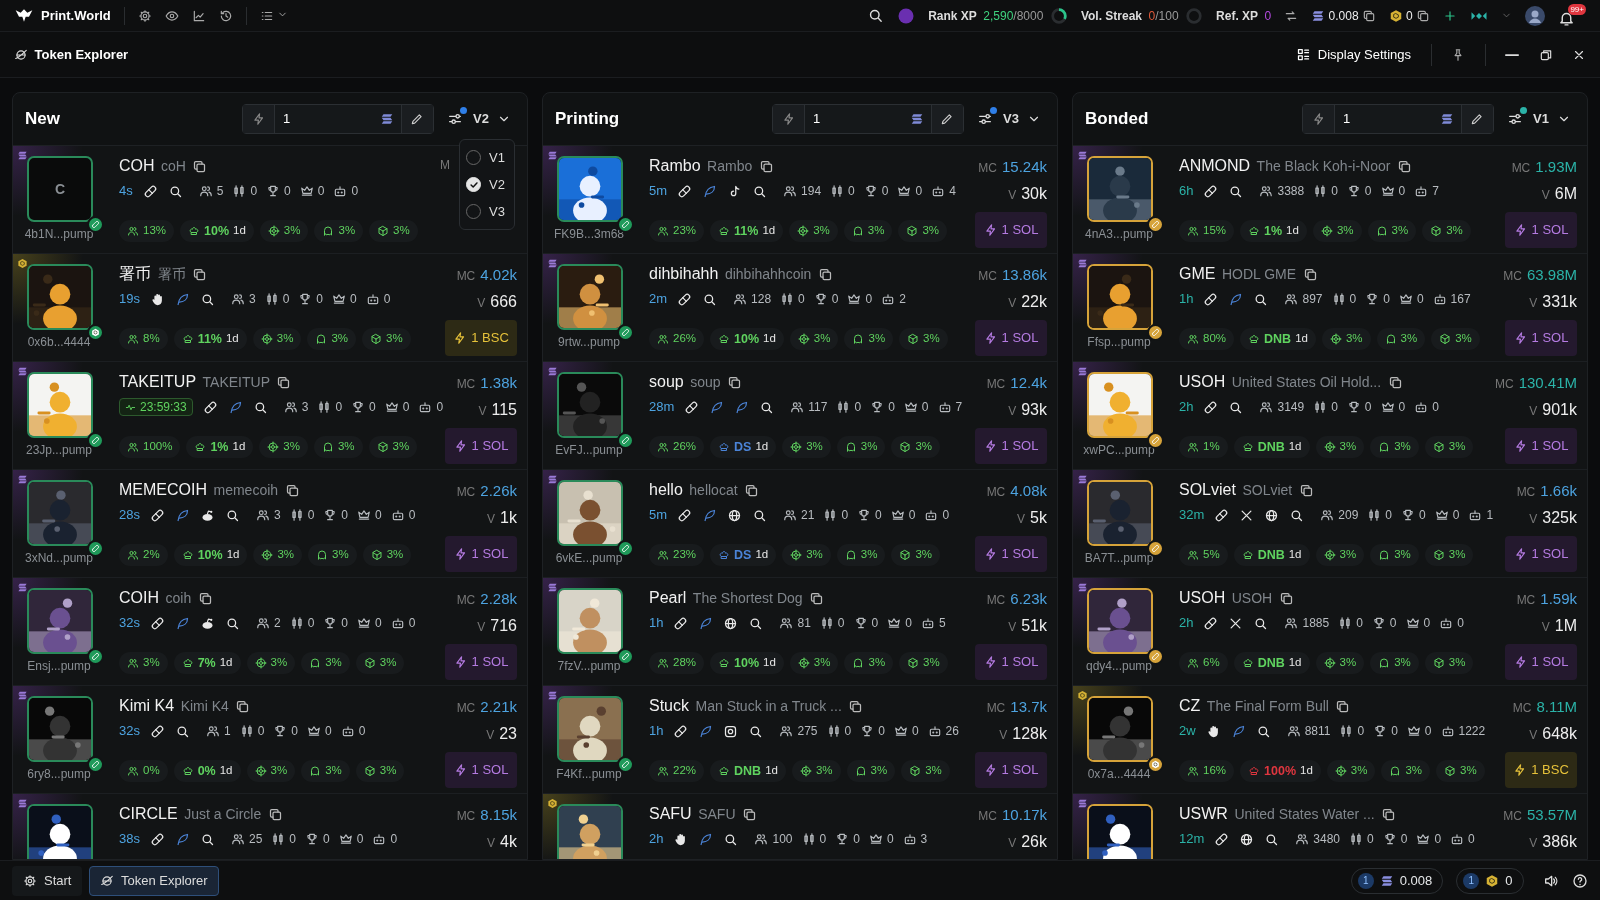  Describe the element at coordinates (1551, 275) in the screenshot. I see `market-cap-value: 63.98M` at that location.